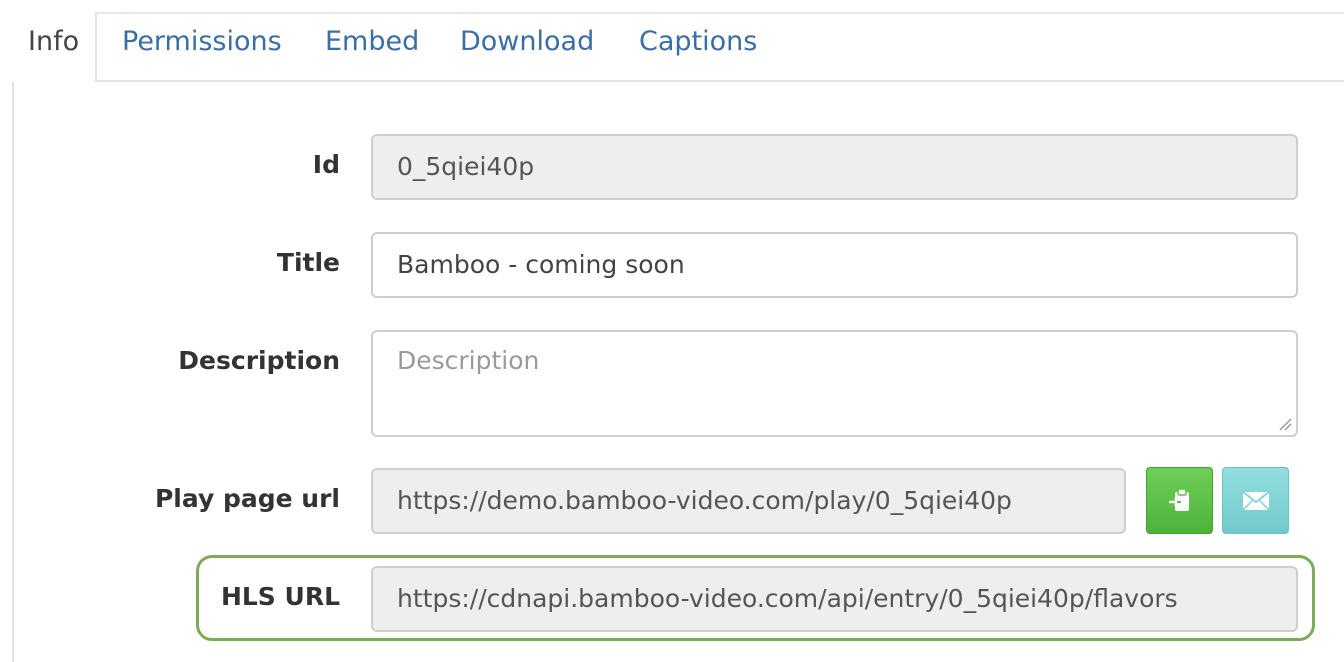  What do you see at coordinates (468, 360) in the screenshot?
I see `description-placeholder: Description` at bounding box center [468, 360].